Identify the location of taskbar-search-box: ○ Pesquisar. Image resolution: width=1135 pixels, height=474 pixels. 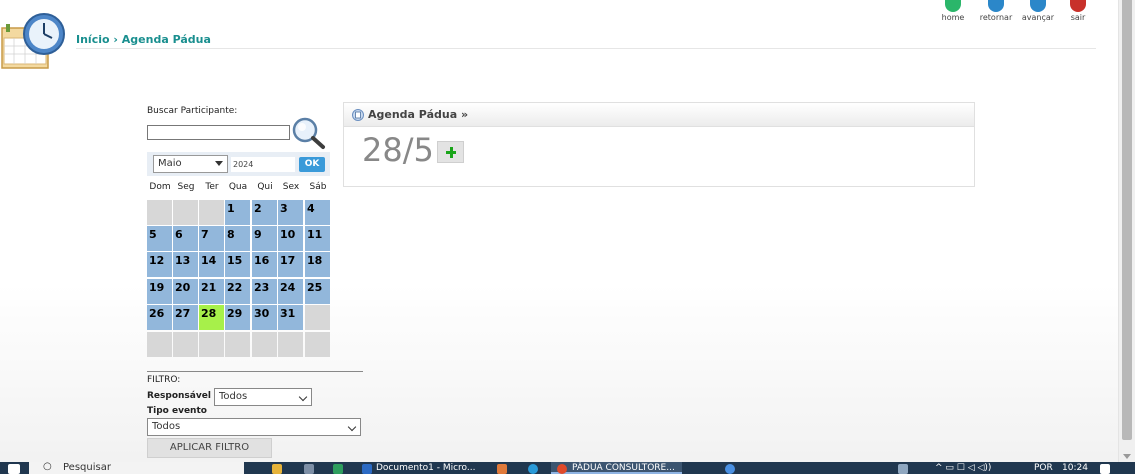
(136, 468).